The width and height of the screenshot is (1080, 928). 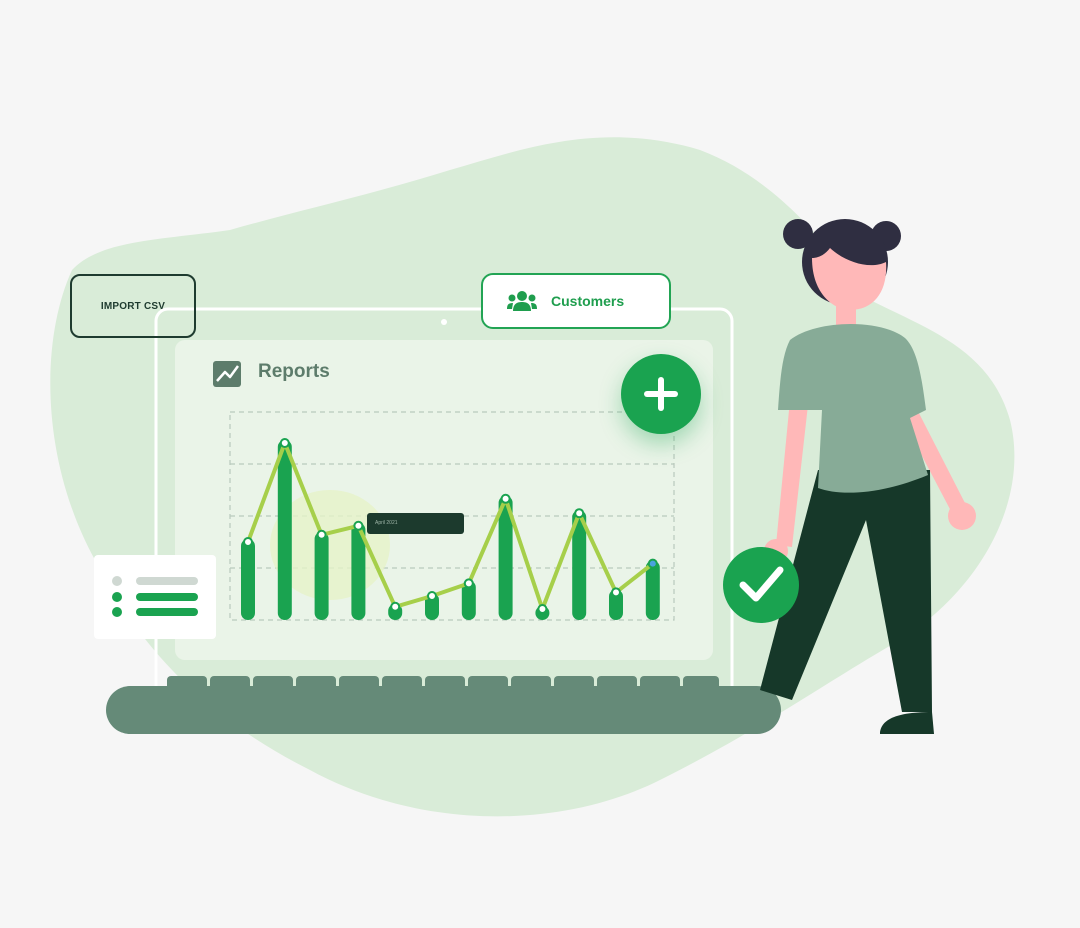 I want to click on customers-button: Customers, so click(x=576, y=301).